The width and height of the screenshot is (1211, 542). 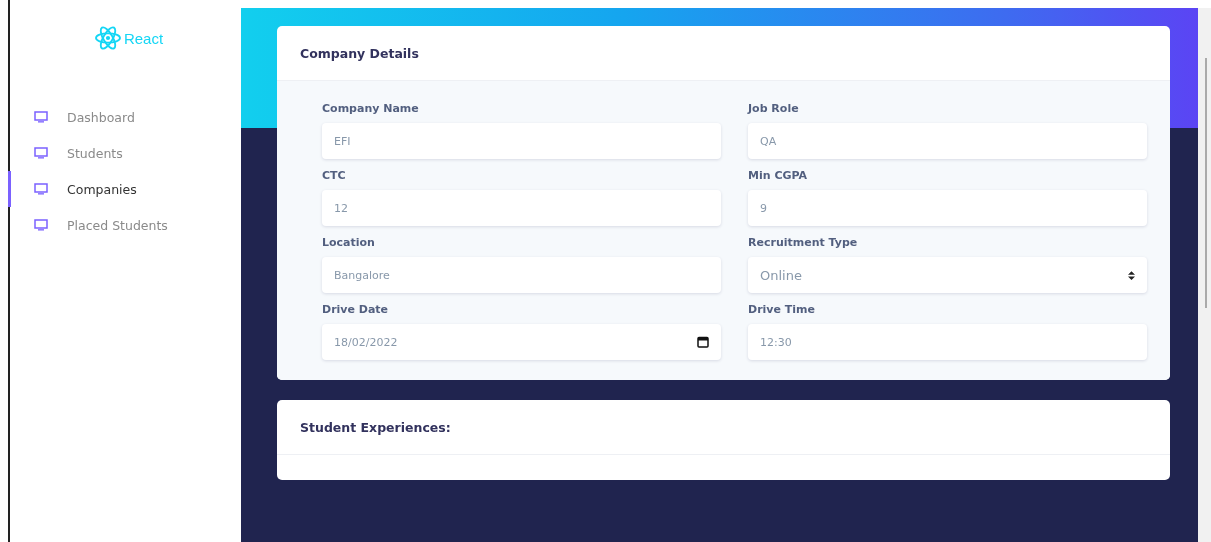 What do you see at coordinates (124, 225) in the screenshot?
I see `sidebar-item: Placed Students` at bounding box center [124, 225].